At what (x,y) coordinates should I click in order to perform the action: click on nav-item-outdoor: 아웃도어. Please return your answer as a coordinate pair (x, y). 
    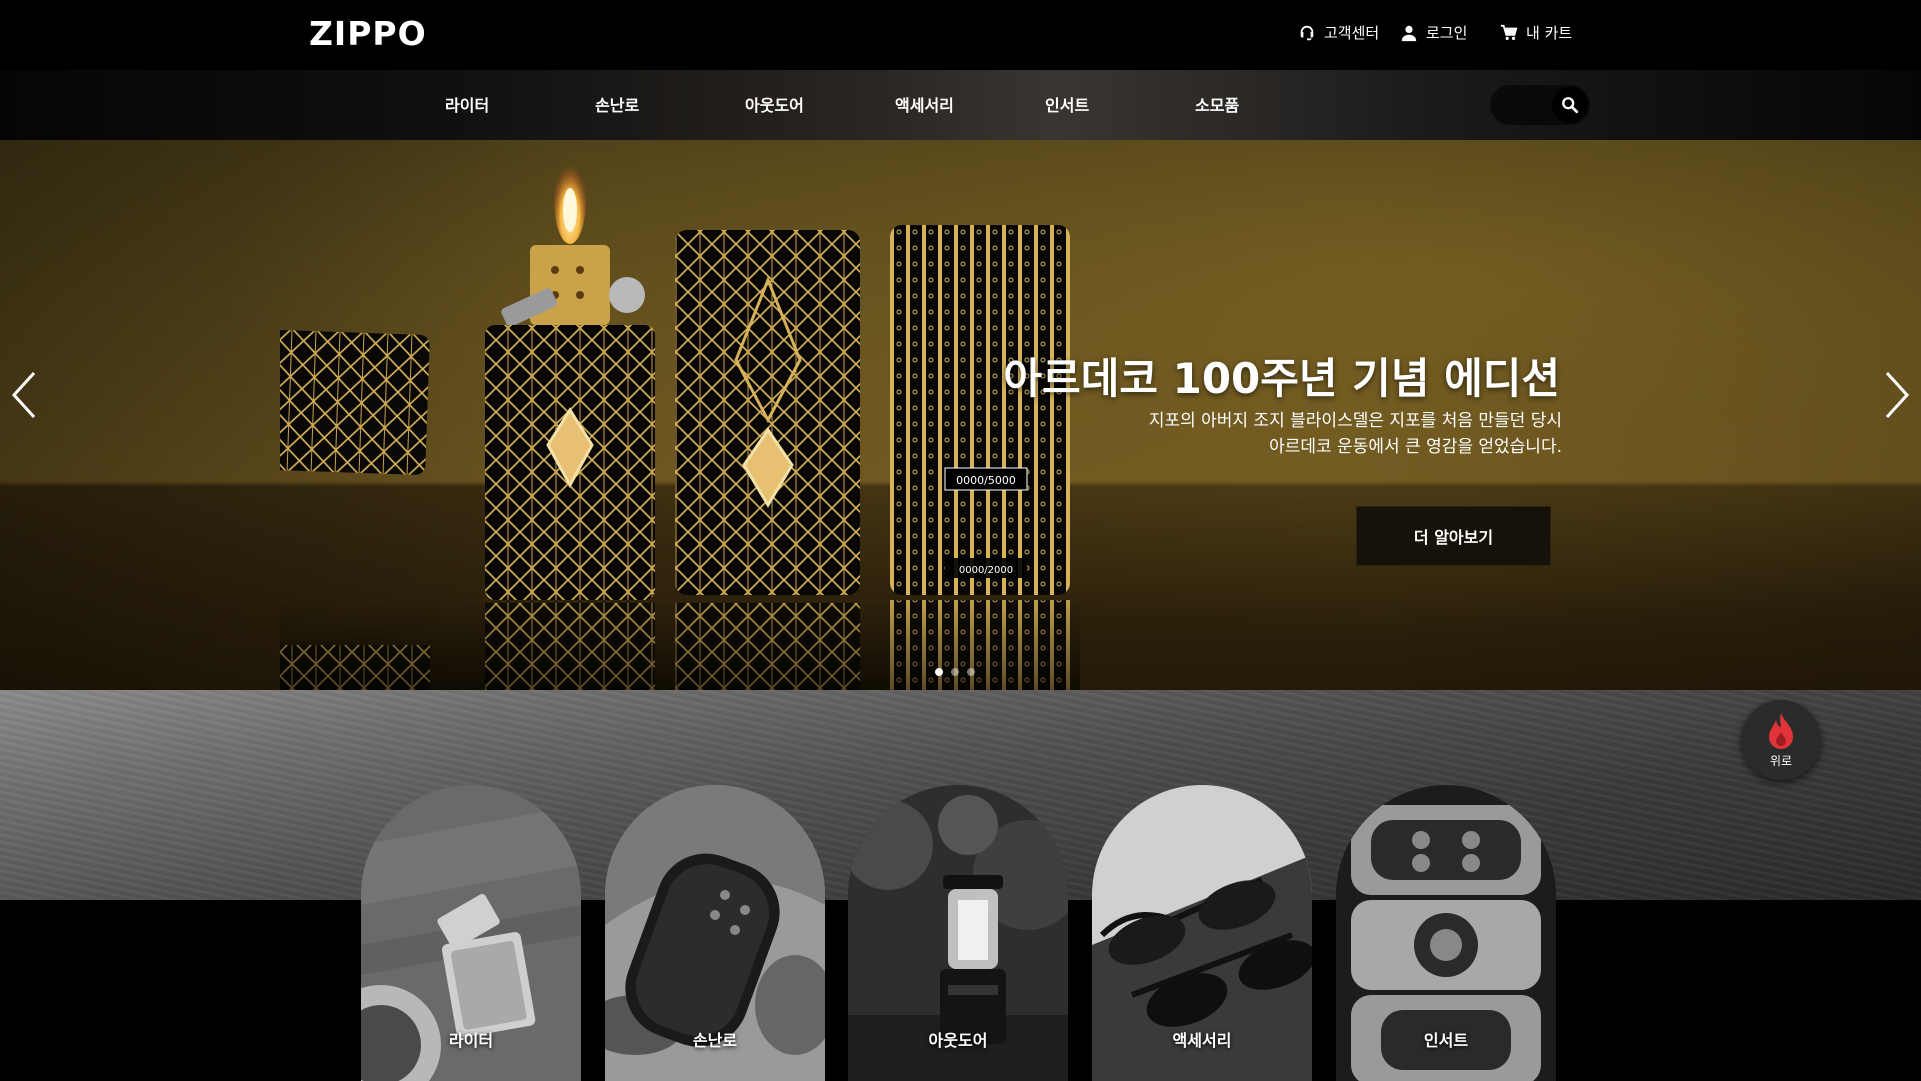
    Looking at the image, I should click on (774, 104).